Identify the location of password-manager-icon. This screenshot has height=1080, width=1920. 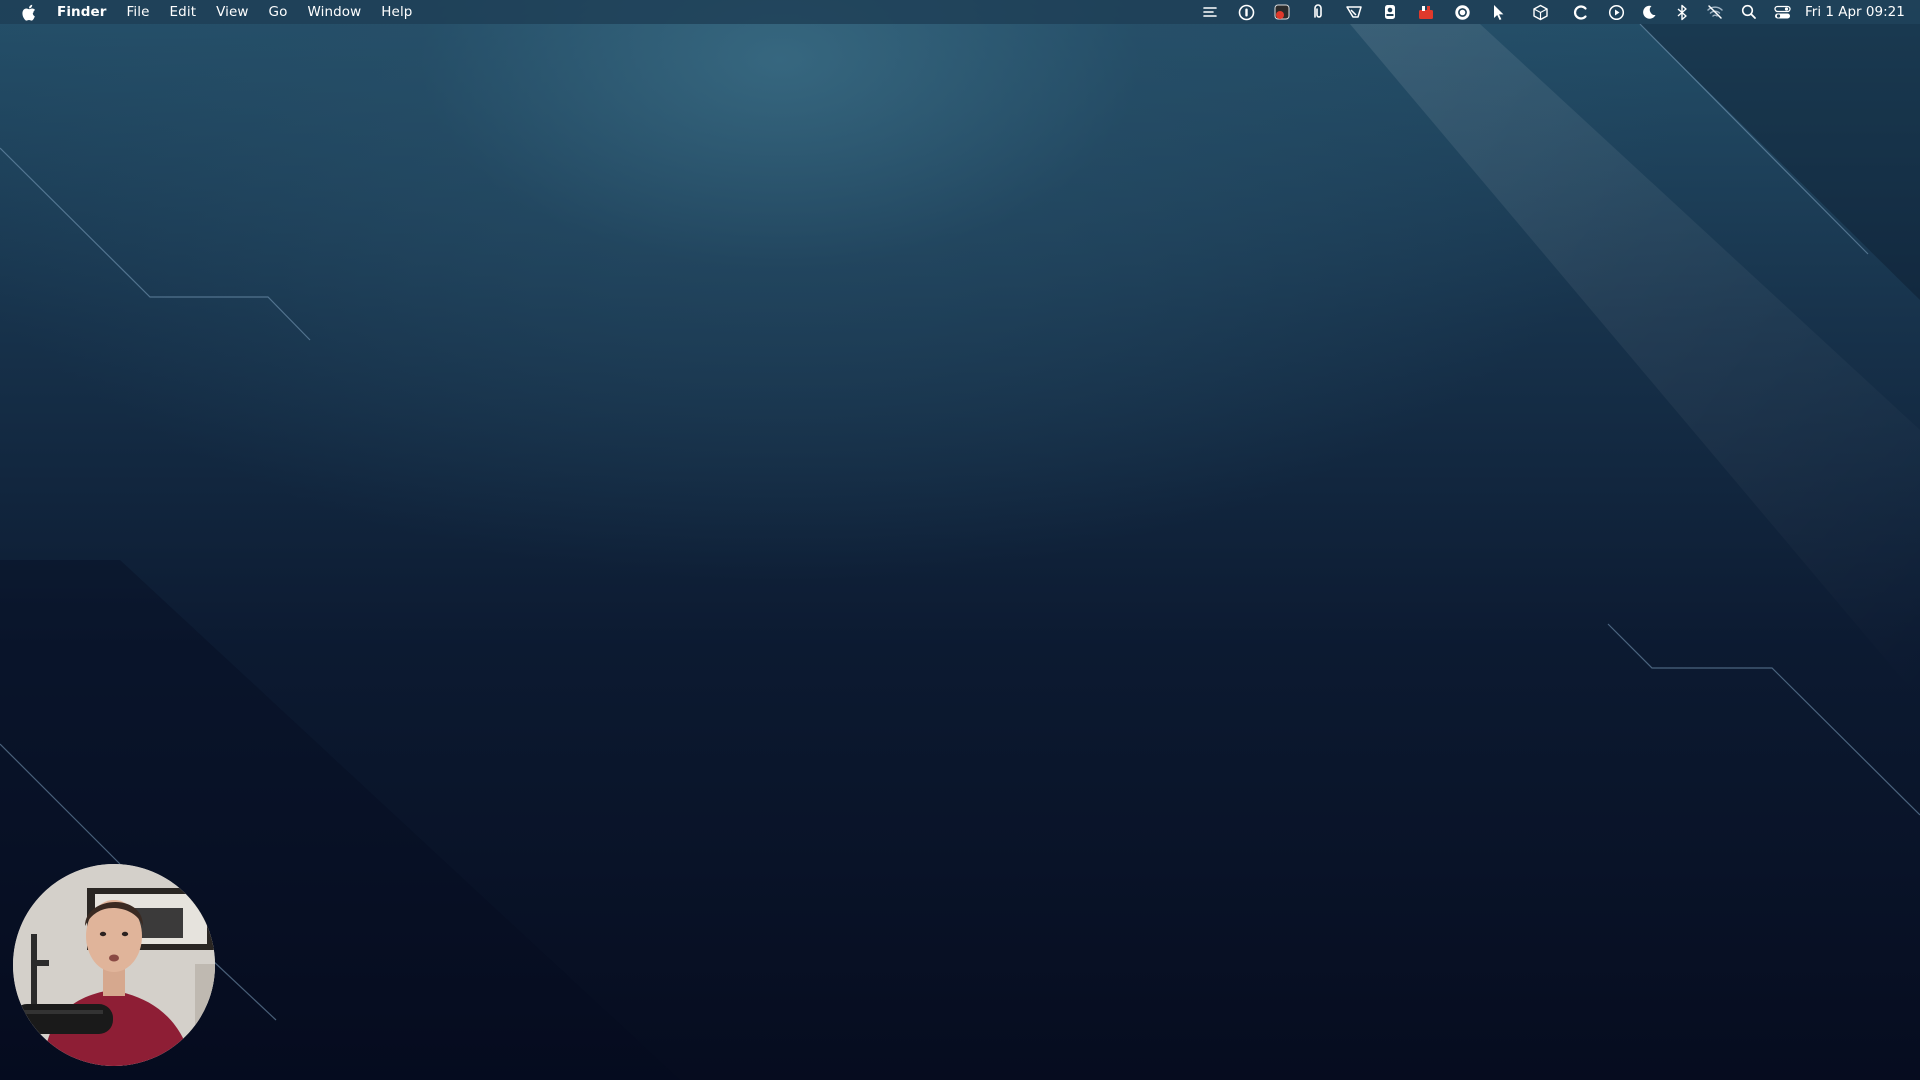
(1246, 12).